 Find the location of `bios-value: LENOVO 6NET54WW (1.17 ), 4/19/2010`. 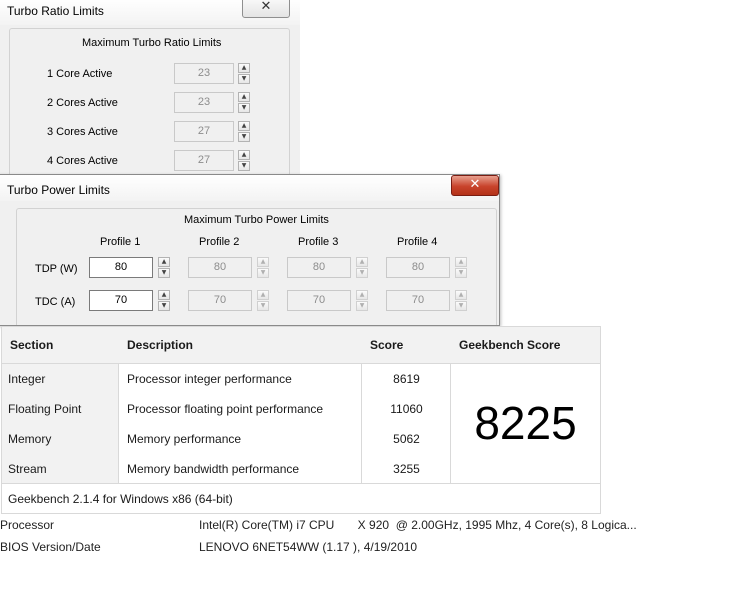

bios-value: LENOVO 6NET54WW (1.17 ), 4/19/2010 is located at coordinates (308, 547).